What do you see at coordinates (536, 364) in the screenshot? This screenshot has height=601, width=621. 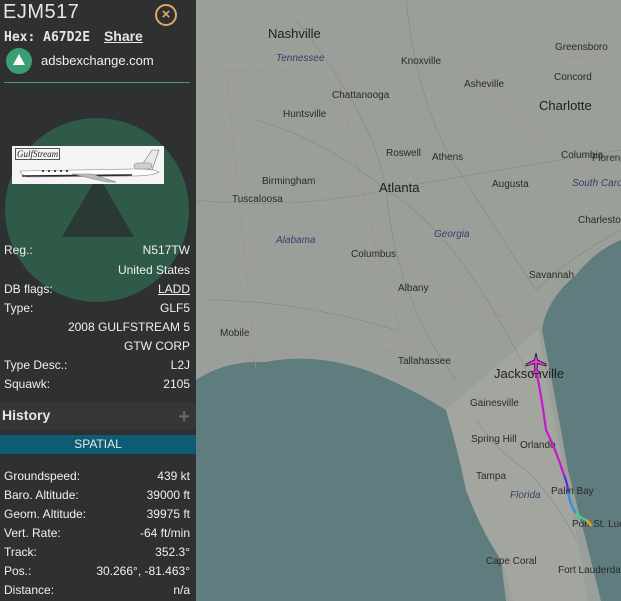 I see `plane-icon` at bounding box center [536, 364].